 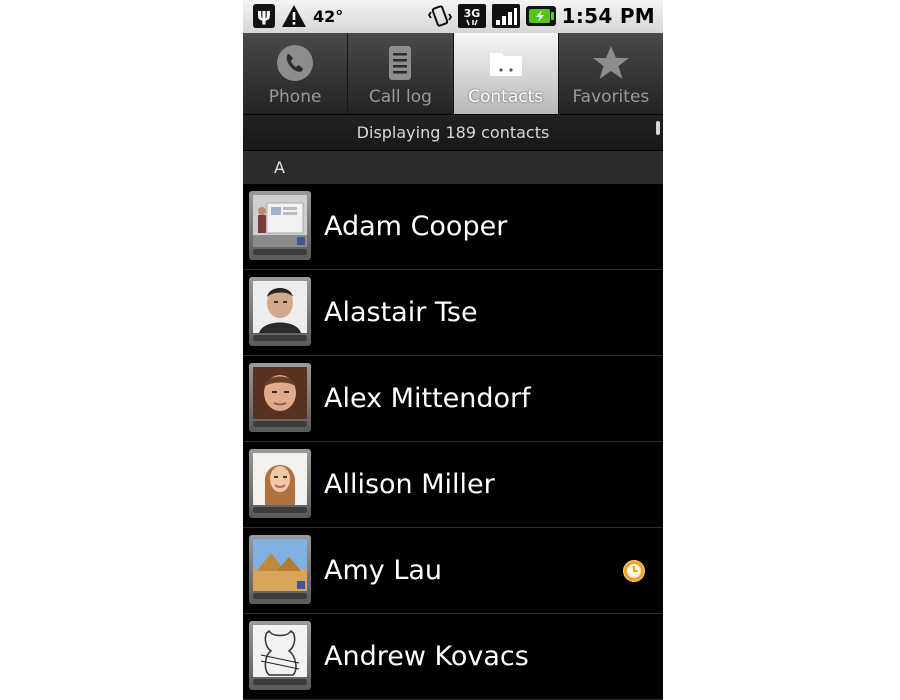 What do you see at coordinates (506, 63) in the screenshot?
I see `contacts-folder-icon` at bounding box center [506, 63].